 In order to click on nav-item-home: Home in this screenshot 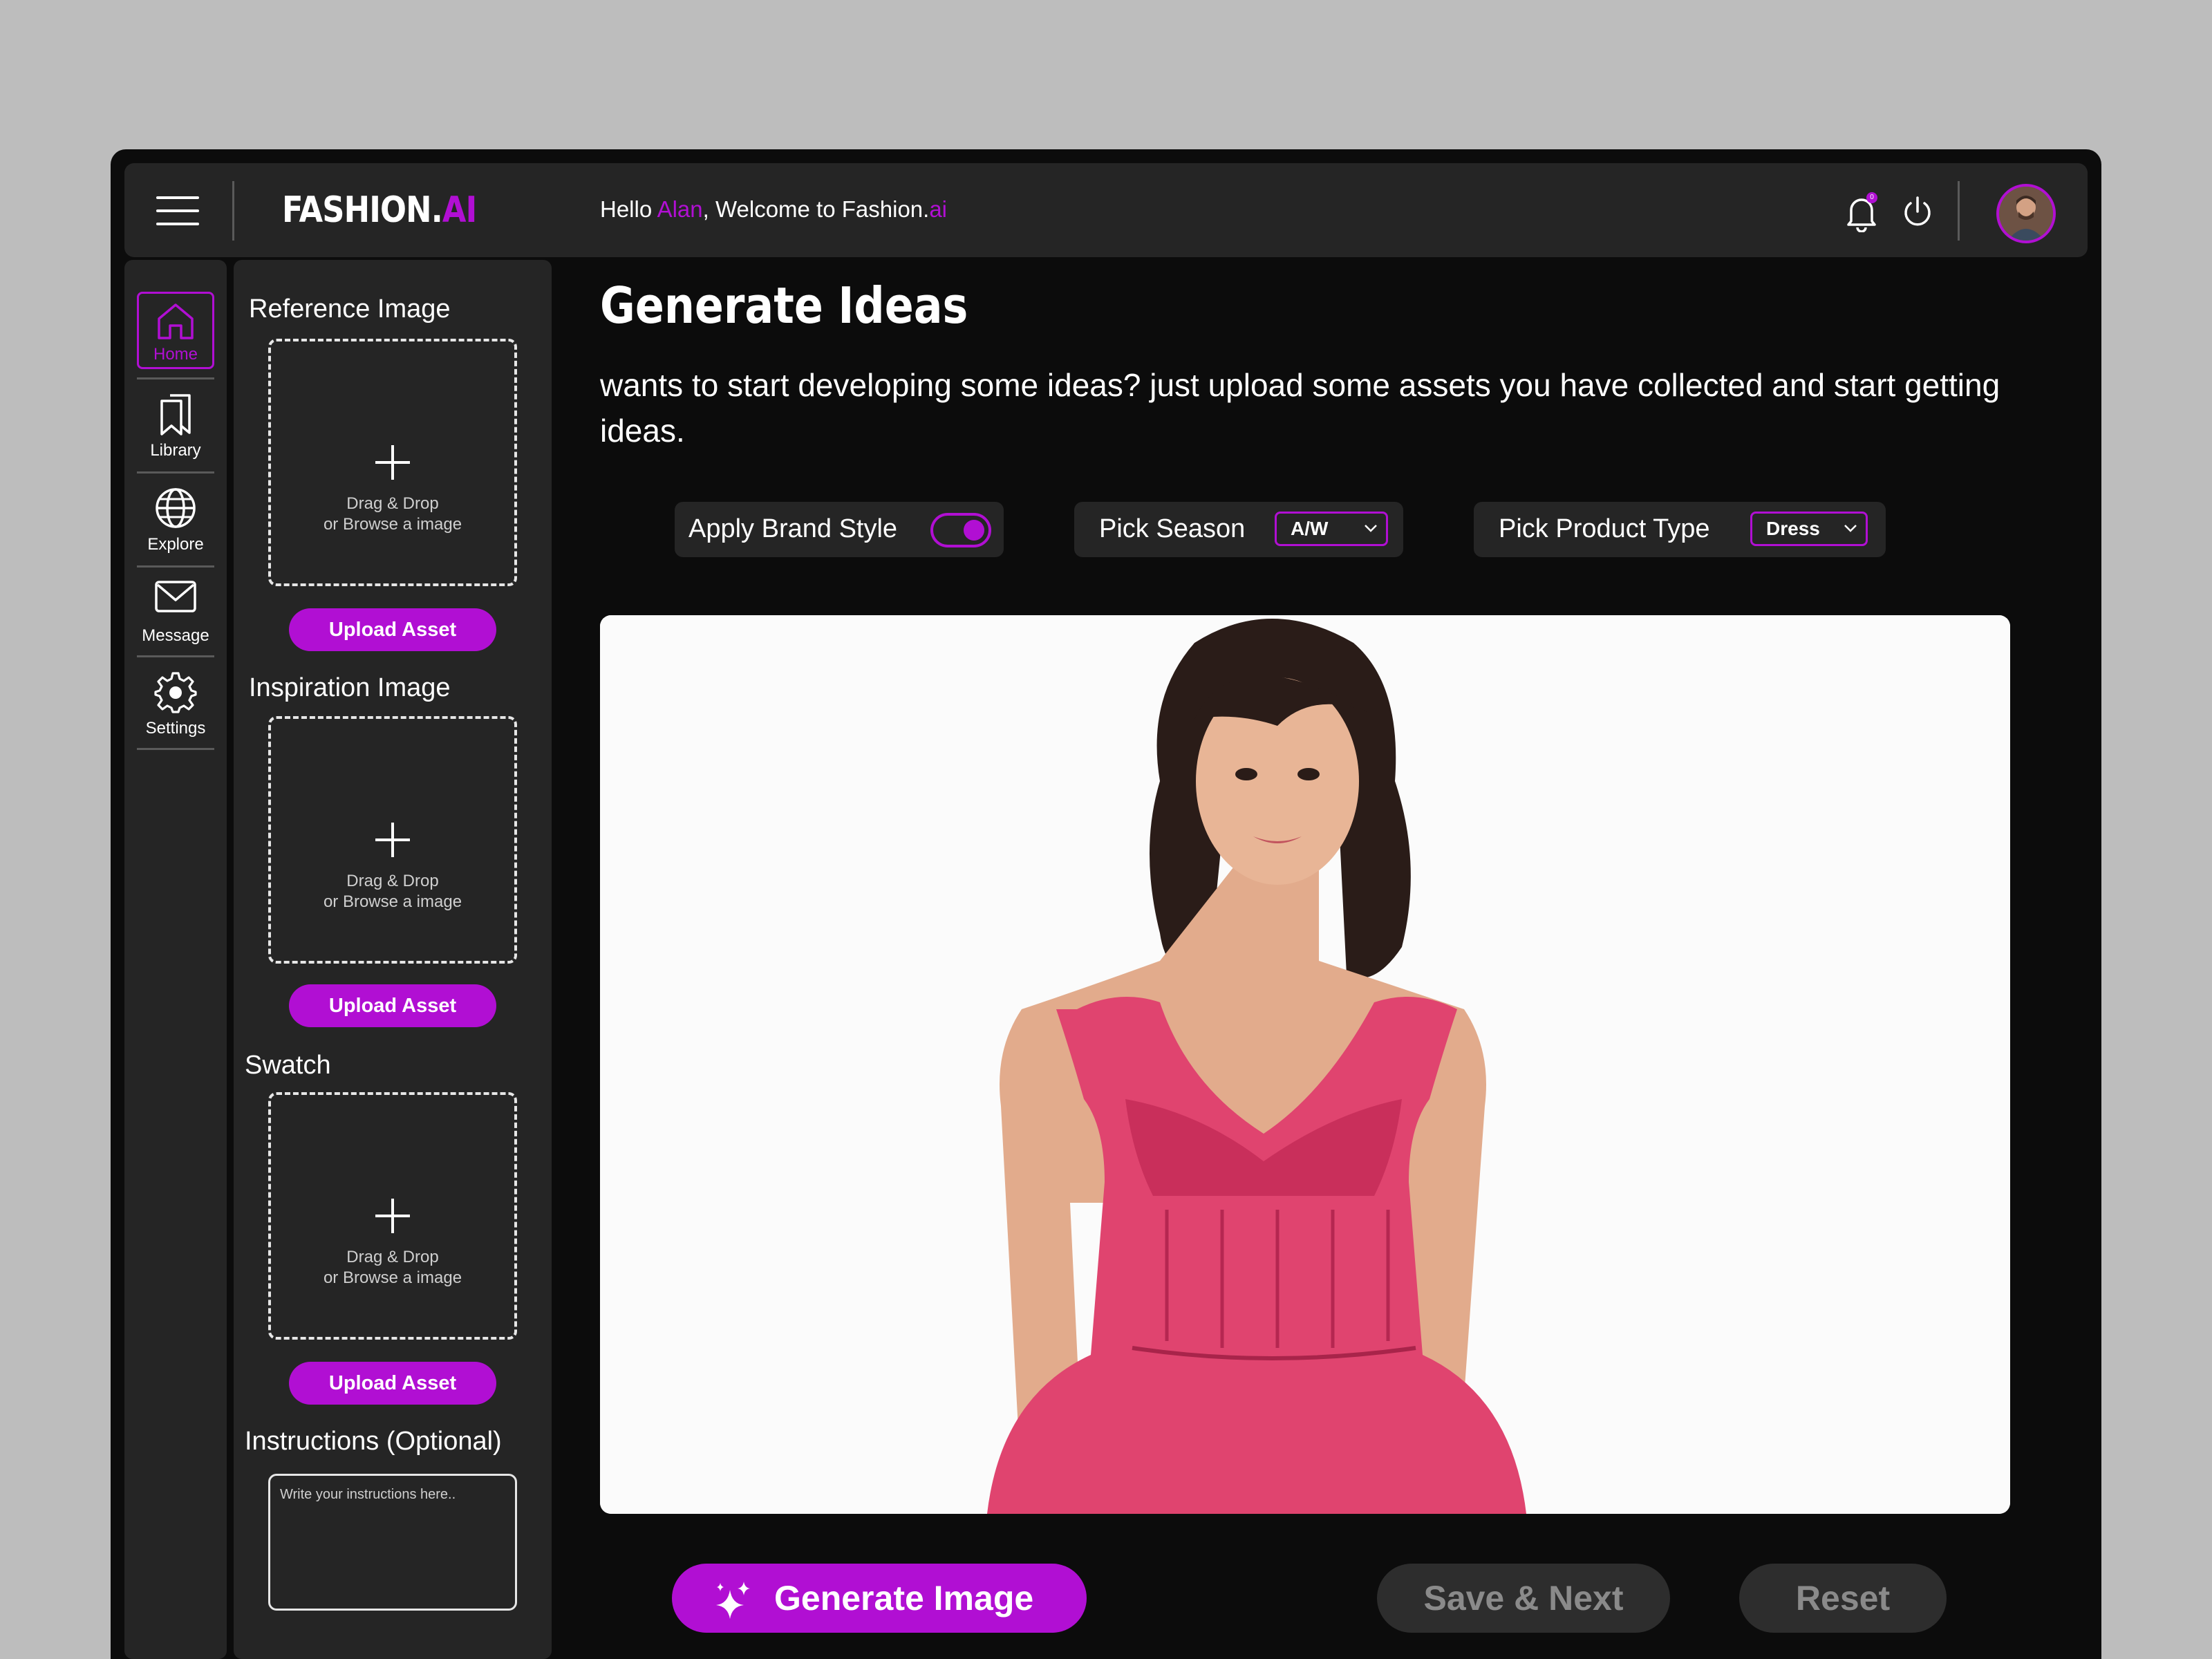, I will do `click(175, 330)`.